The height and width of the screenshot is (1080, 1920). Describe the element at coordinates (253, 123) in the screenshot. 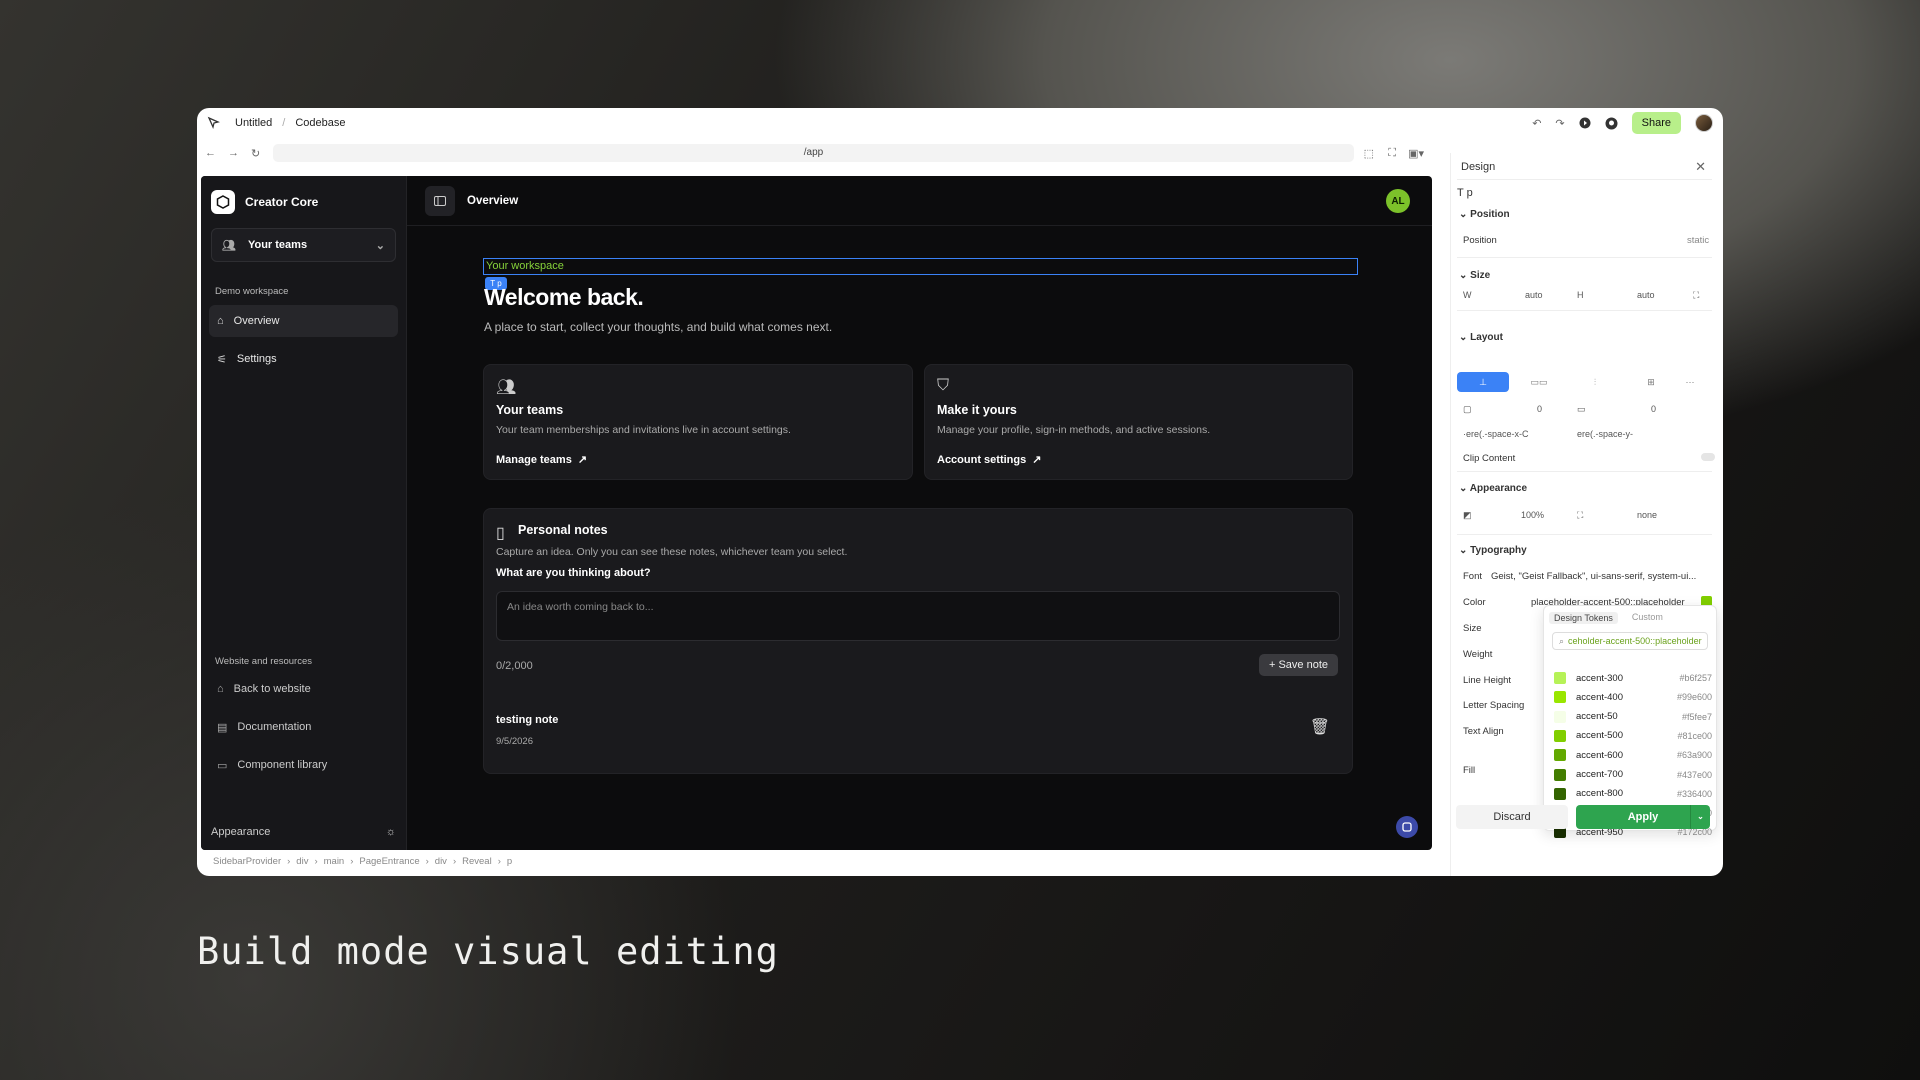

I see `project-name: Untitled` at that location.